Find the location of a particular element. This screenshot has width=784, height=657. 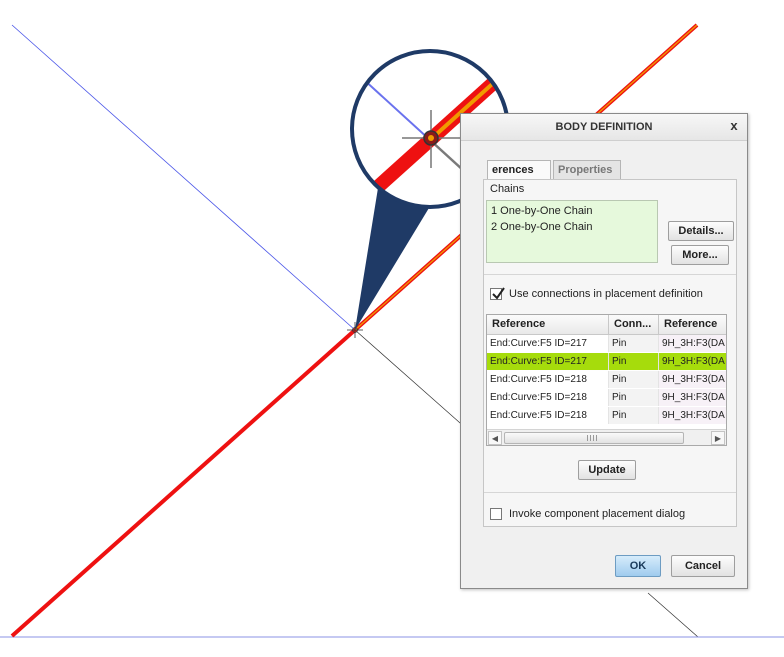

black-diagonal-line-lower is located at coordinates (673, 615).